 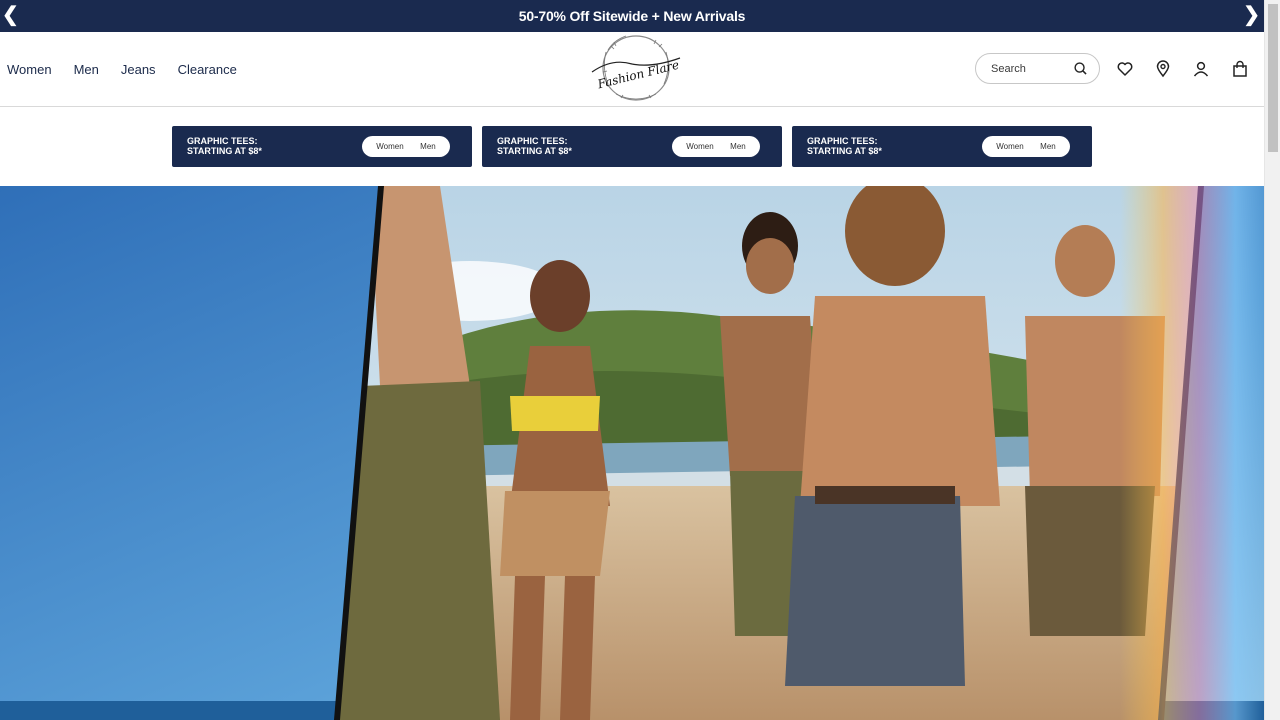 I want to click on main-nav: Women Men Jeans Clearance, so click(x=133, y=69).